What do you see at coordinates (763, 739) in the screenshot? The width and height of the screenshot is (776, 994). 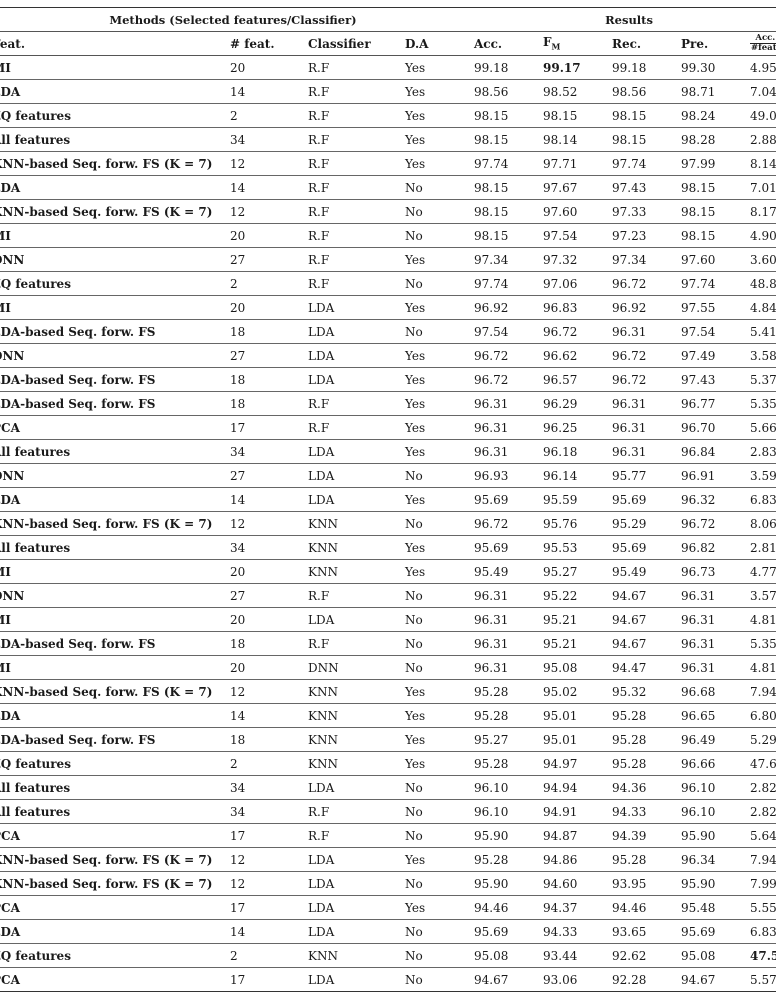 I see `cell-acc-per-feat: 5.29` at bounding box center [763, 739].